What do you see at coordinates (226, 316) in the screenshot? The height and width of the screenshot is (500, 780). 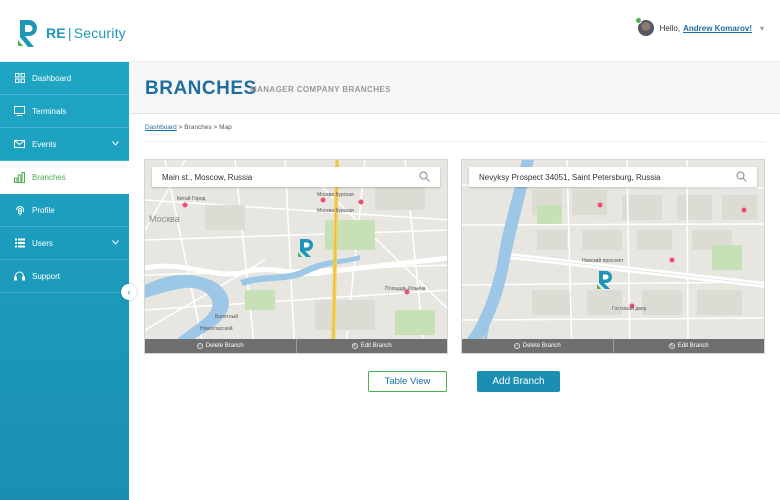 I see `map-label: Болотный` at bounding box center [226, 316].